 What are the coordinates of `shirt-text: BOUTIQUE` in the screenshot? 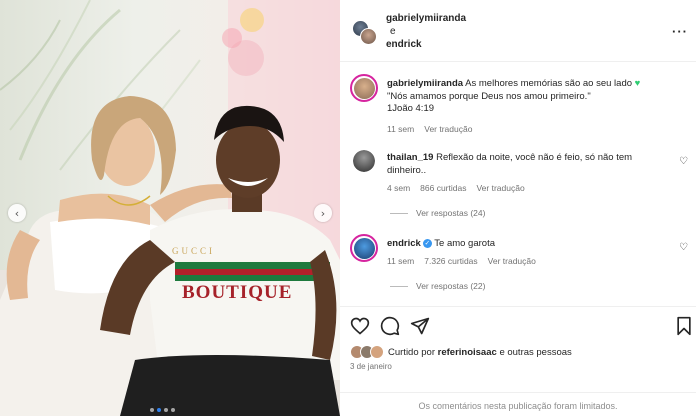 It's located at (237, 292).